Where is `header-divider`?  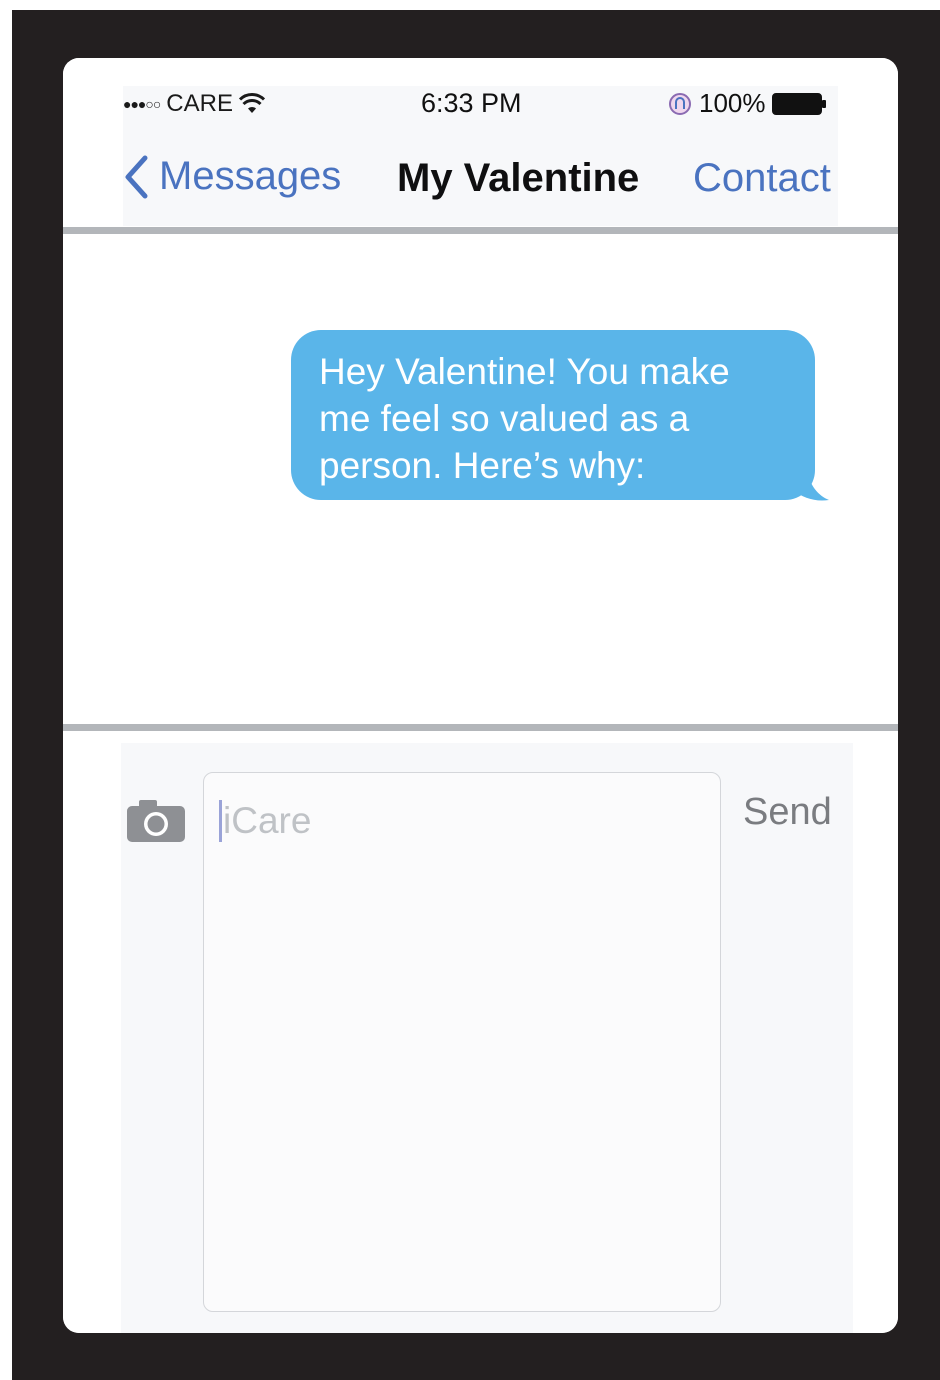 header-divider is located at coordinates (480, 230).